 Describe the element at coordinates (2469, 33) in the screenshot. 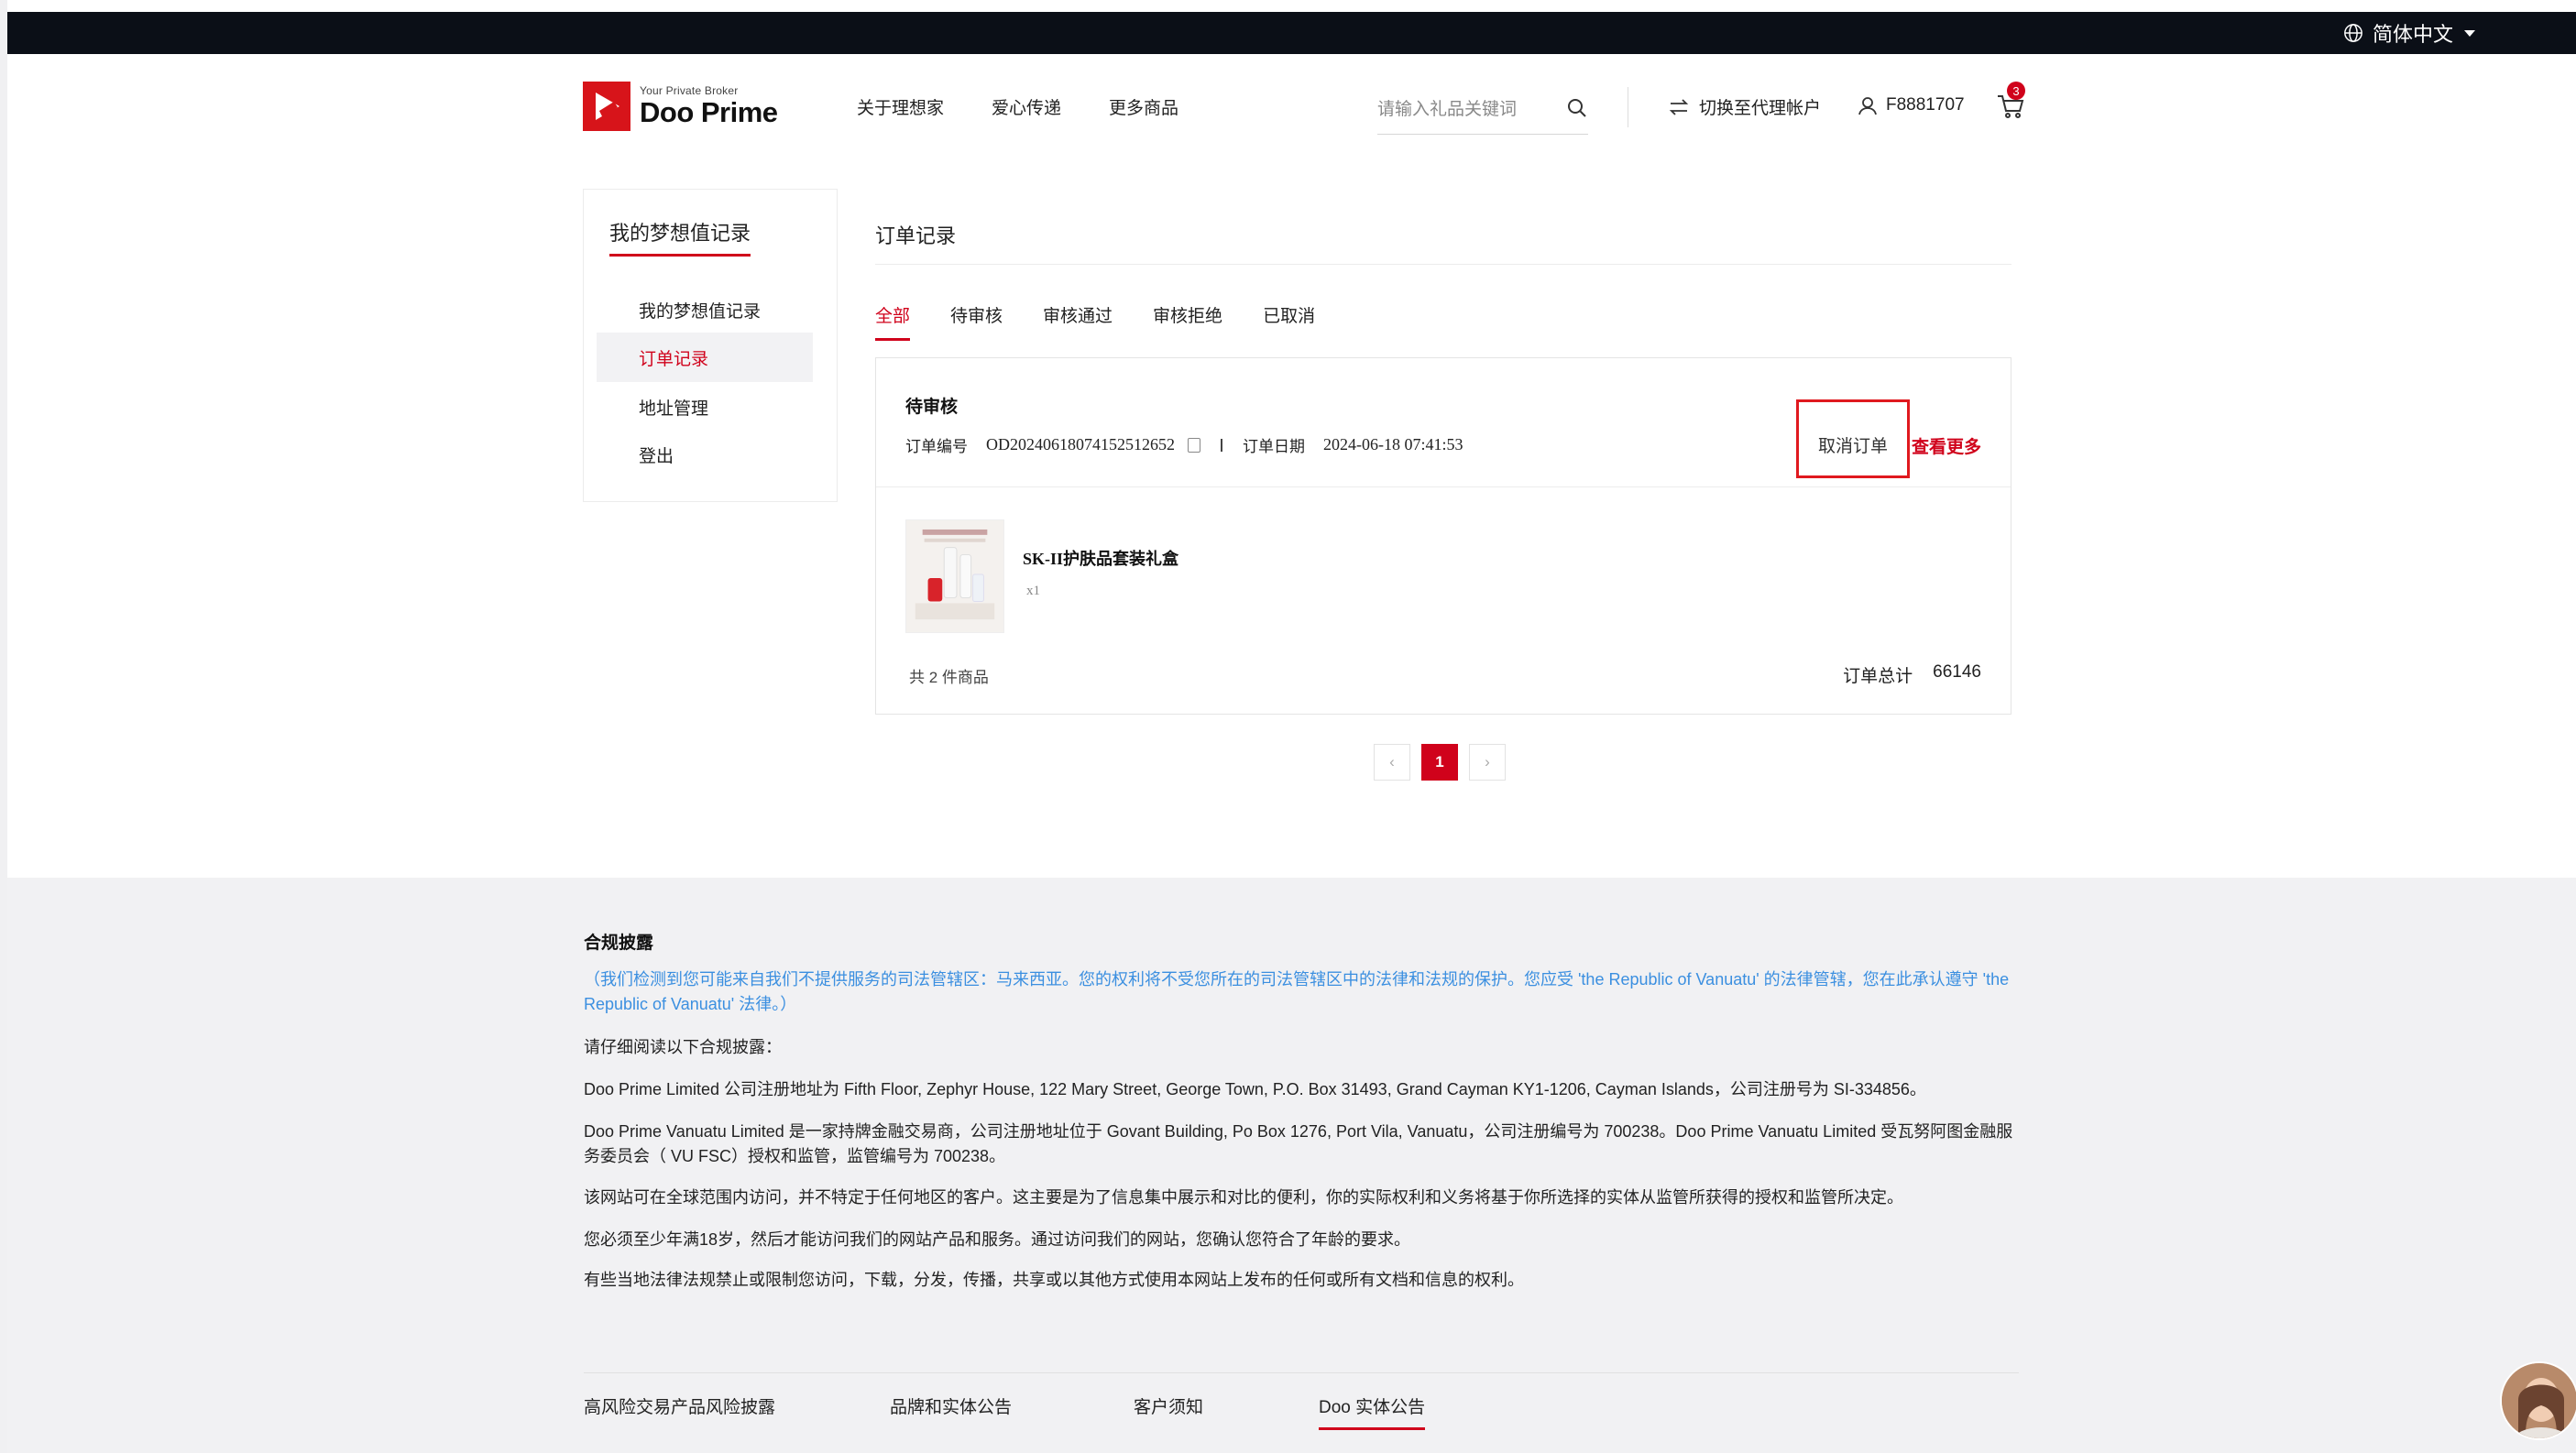

I see `caret-down-icon` at that location.